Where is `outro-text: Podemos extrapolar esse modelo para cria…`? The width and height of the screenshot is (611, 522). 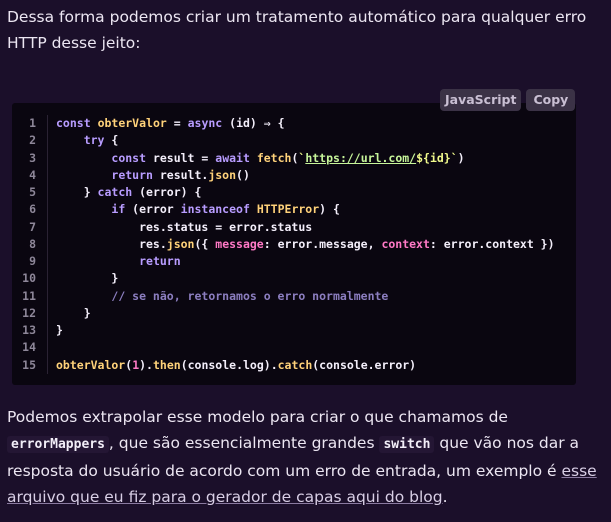
outro-text: Podemos extrapolar esse modelo para cria… is located at coordinates (257, 417).